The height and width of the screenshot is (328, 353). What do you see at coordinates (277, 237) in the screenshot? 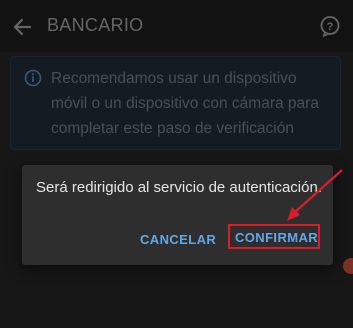
I see `confirm-button-label: CONFIRMAR` at bounding box center [277, 237].